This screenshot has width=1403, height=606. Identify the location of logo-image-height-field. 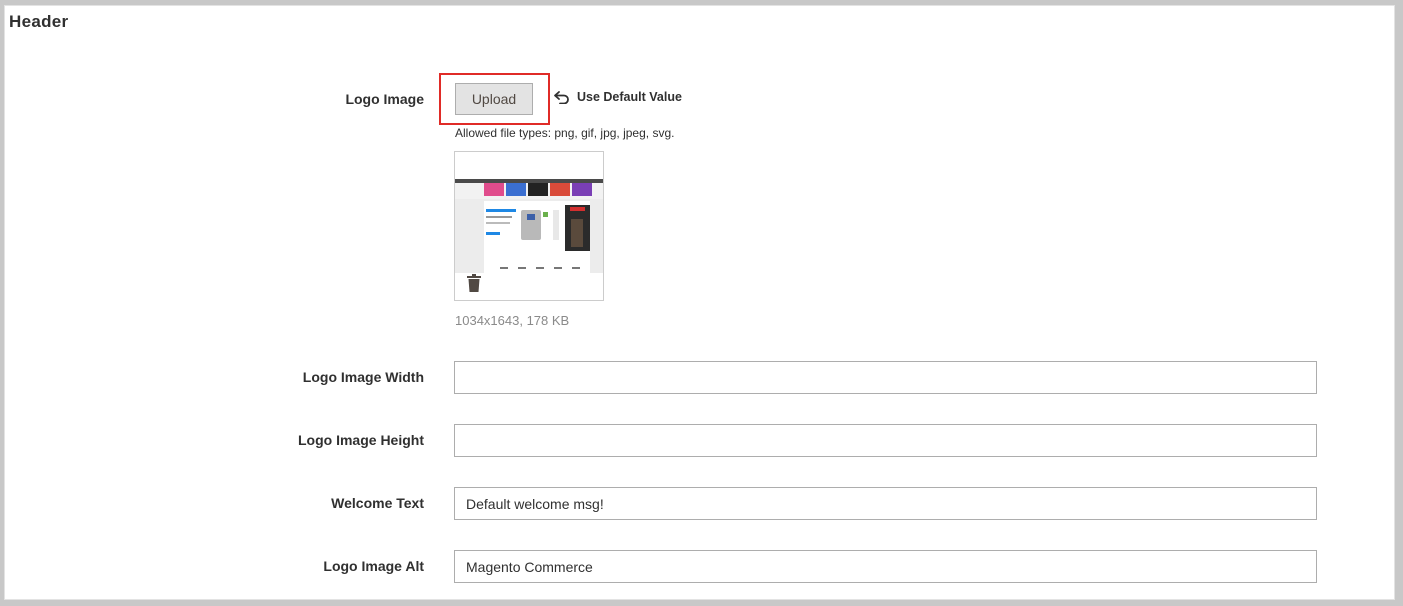
(885, 440).